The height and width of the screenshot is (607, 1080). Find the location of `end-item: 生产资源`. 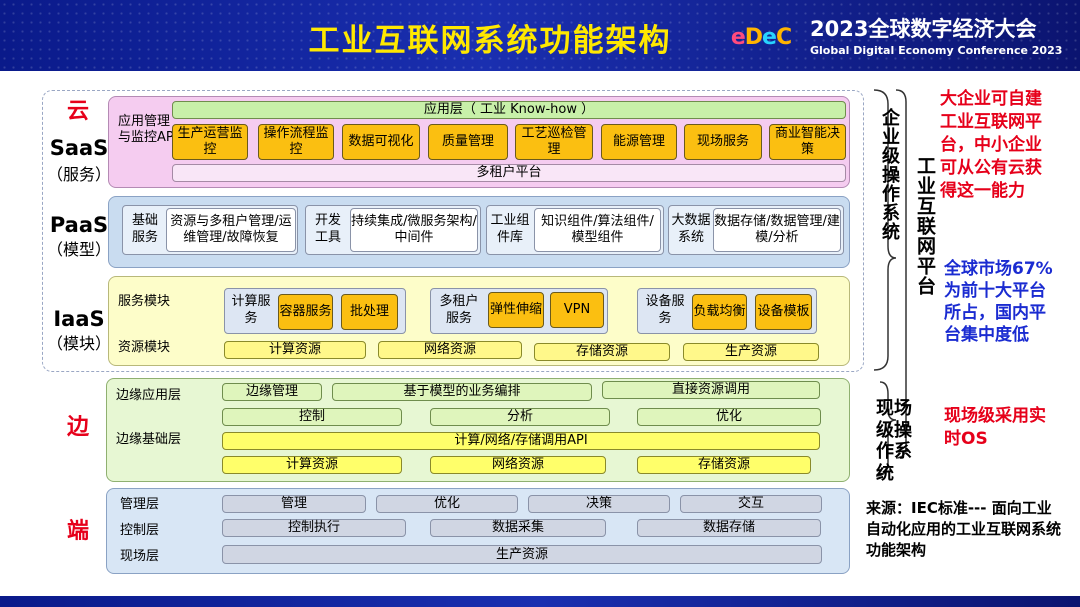

end-item: 生产资源 is located at coordinates (522, 554).